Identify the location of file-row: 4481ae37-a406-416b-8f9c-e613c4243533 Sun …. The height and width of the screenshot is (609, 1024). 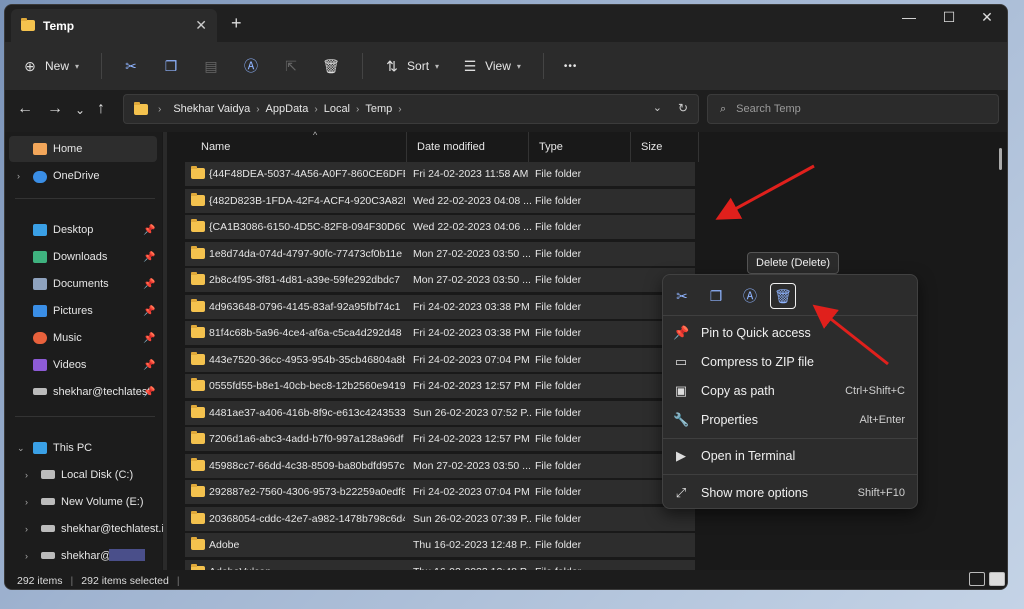
(440, 412).